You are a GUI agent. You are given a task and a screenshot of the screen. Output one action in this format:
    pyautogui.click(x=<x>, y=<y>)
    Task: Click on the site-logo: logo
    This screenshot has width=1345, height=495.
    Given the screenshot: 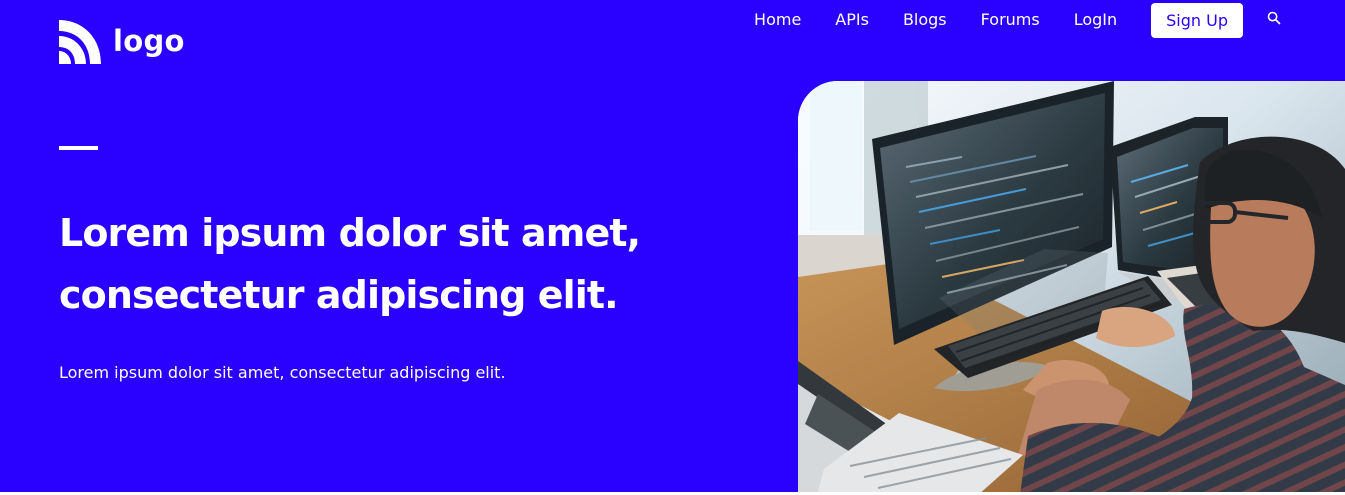 What is the action you would take?
    pyautogui.click(x=122, y=42)
    